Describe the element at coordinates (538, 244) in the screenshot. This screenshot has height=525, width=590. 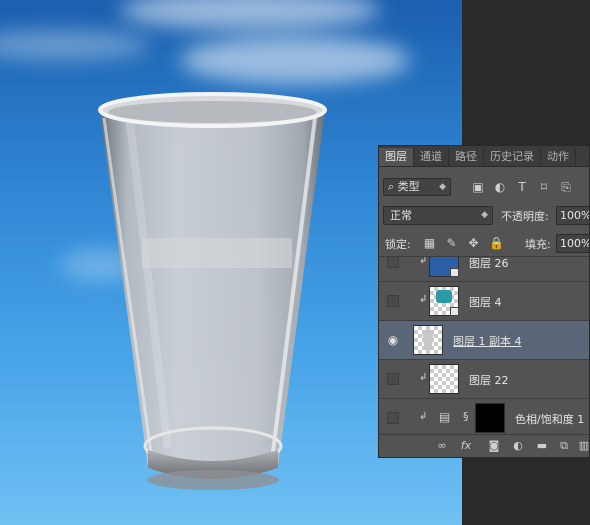
I see `fill-label: 填充:` at that location.